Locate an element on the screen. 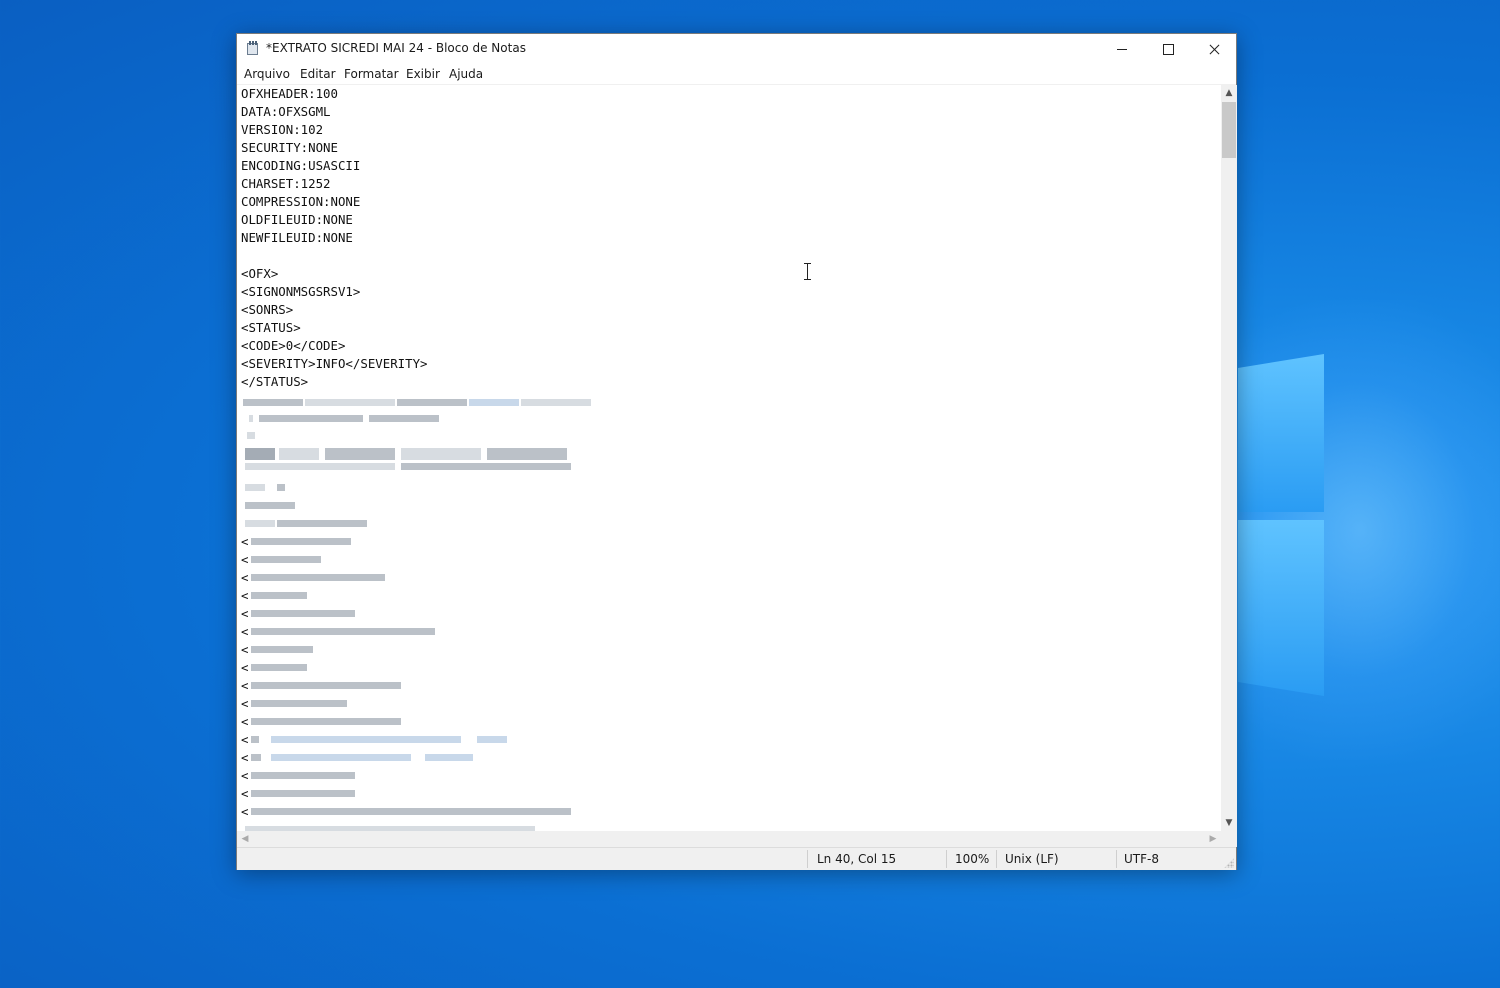 This screenshot has width=1500, height=988. scroll-thumb is located at coordinates (1229, 130).